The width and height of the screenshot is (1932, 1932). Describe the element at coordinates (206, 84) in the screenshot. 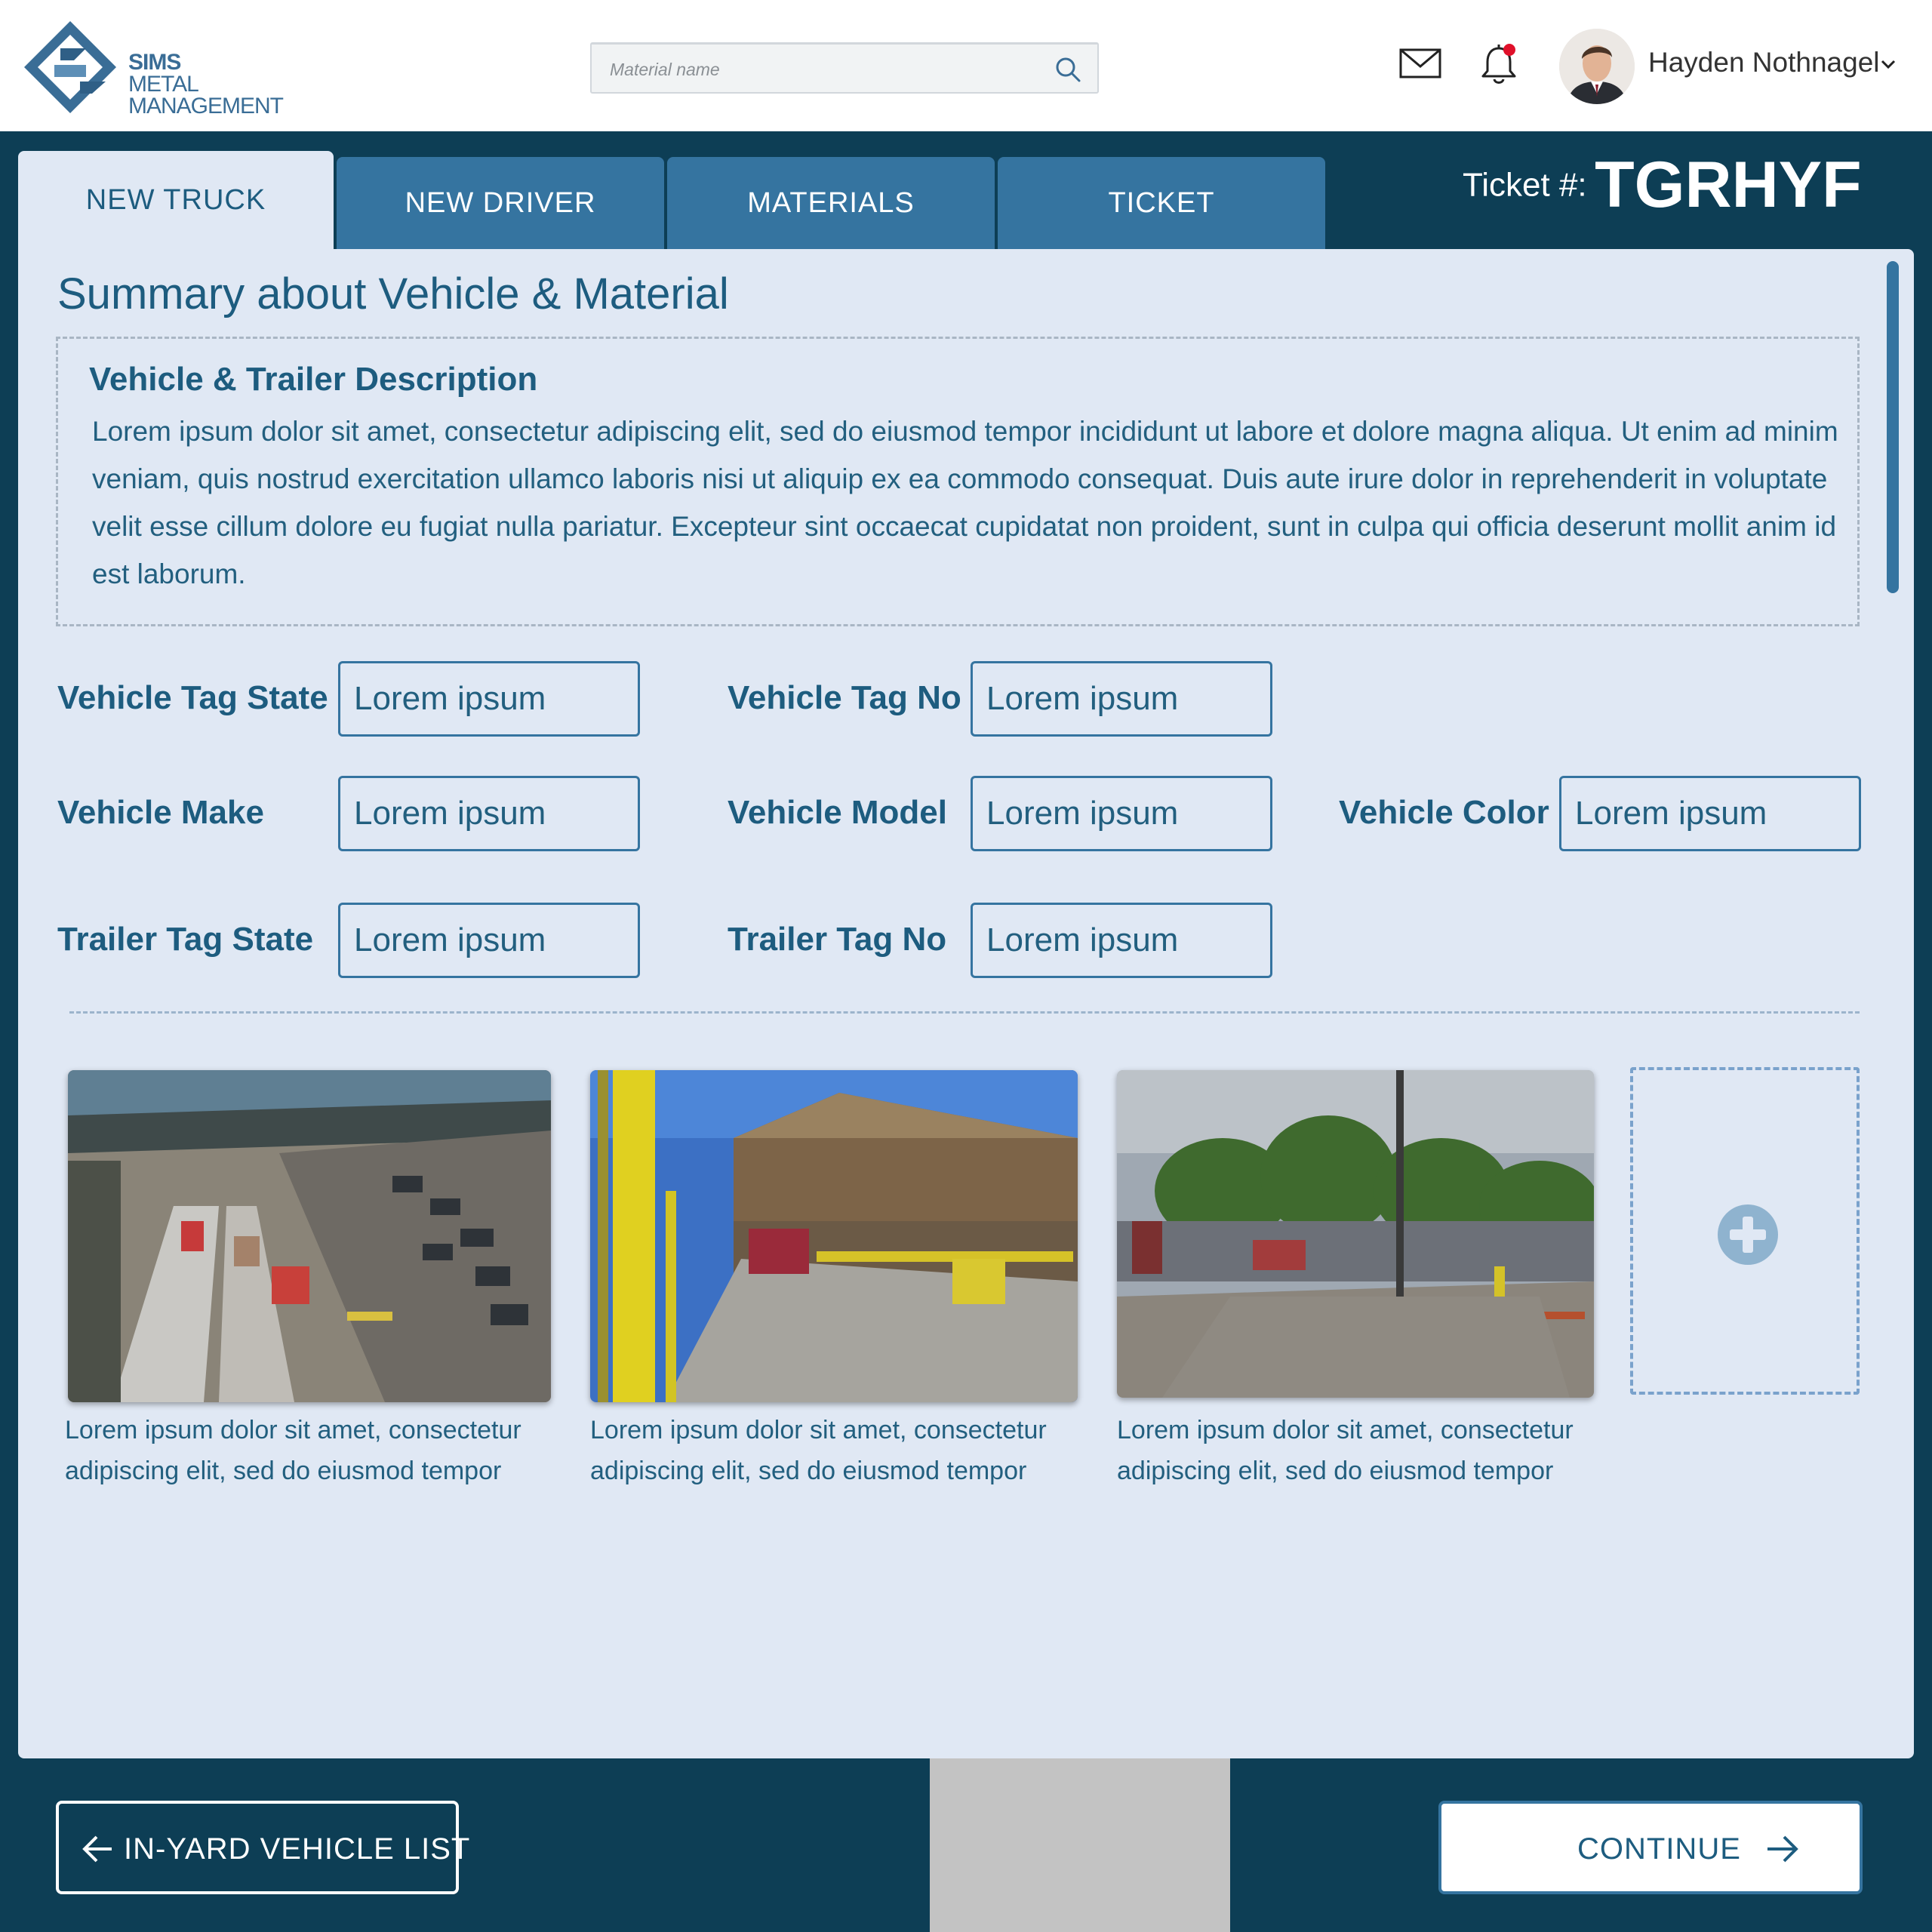

I see `logo-wordmark: SIMS METAL MANAGEMENT` at that location.